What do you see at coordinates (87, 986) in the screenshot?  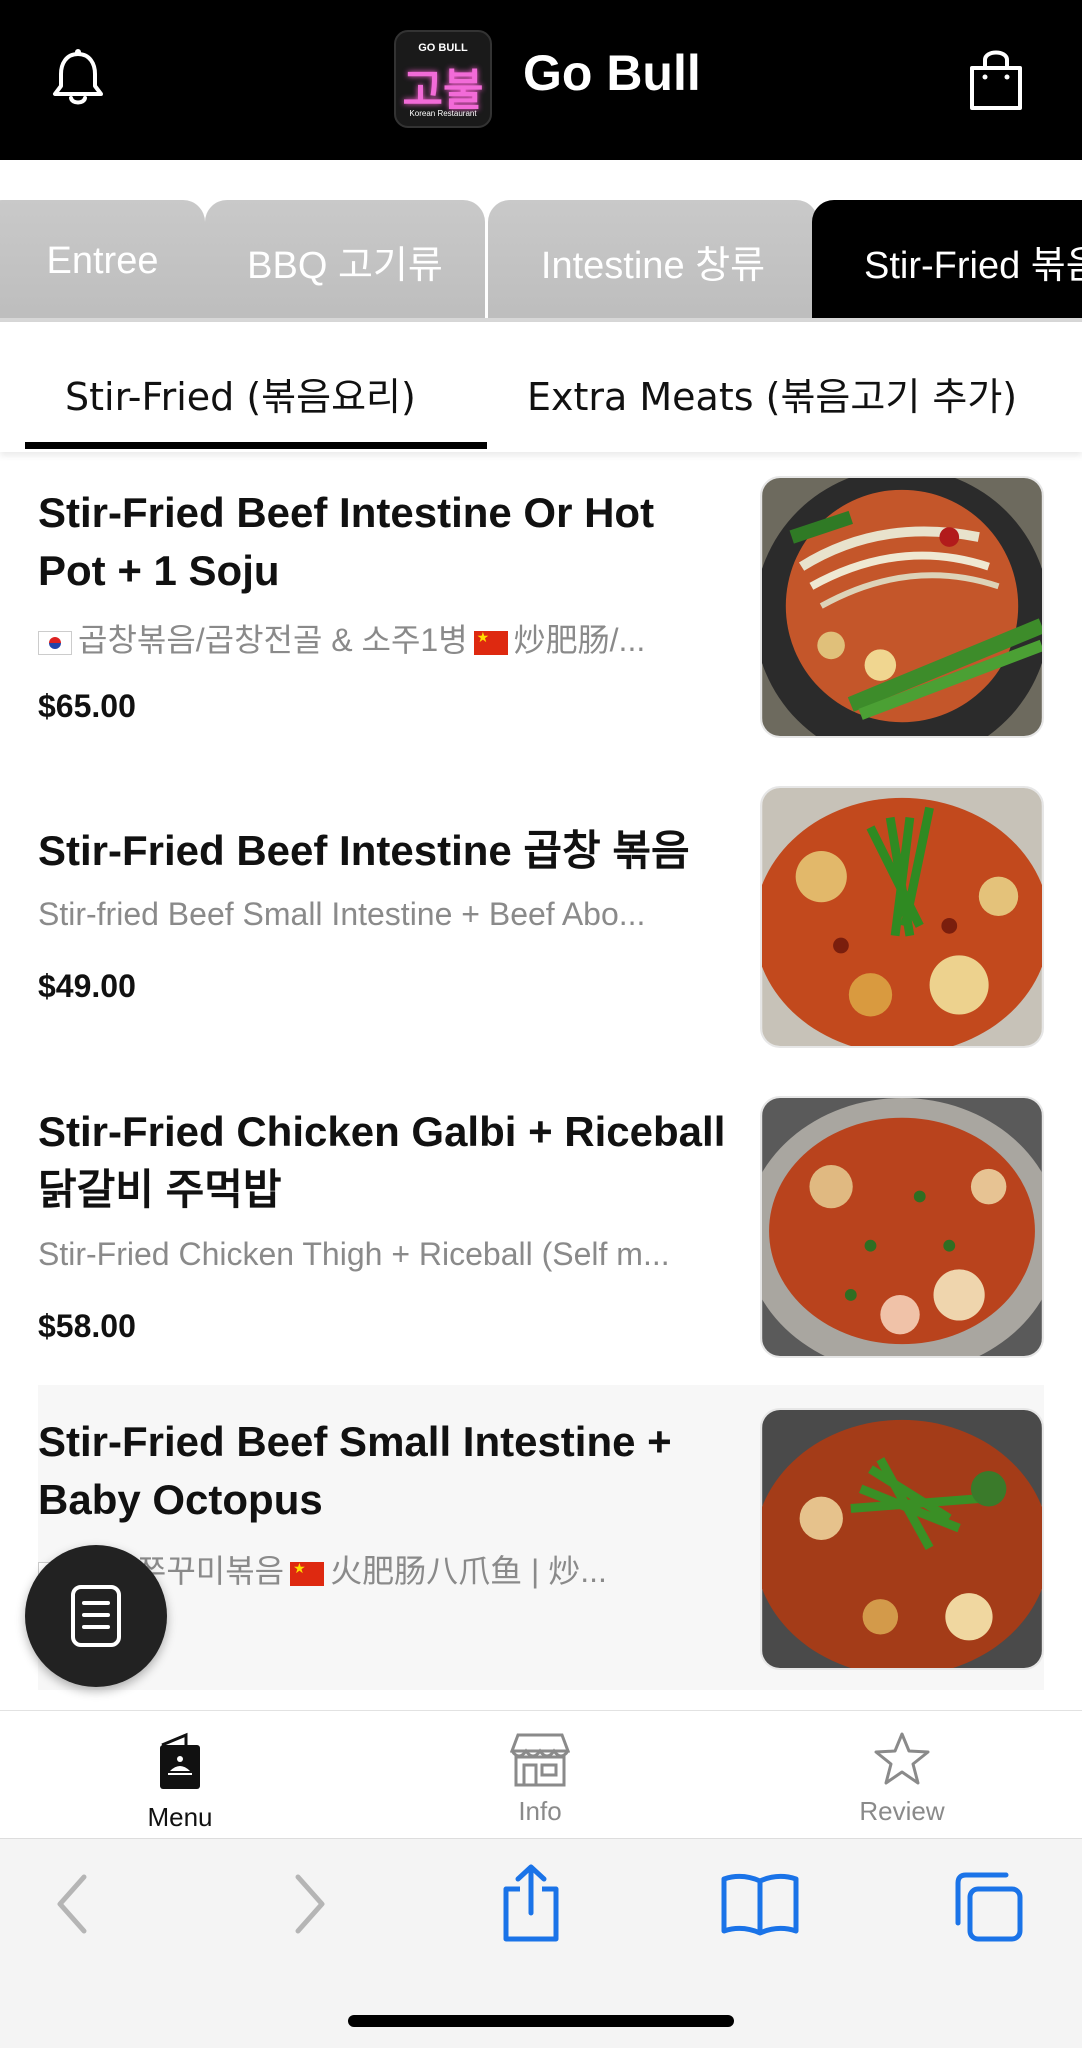 I see `item-price: $49.00` at bounding box center [87, 986].